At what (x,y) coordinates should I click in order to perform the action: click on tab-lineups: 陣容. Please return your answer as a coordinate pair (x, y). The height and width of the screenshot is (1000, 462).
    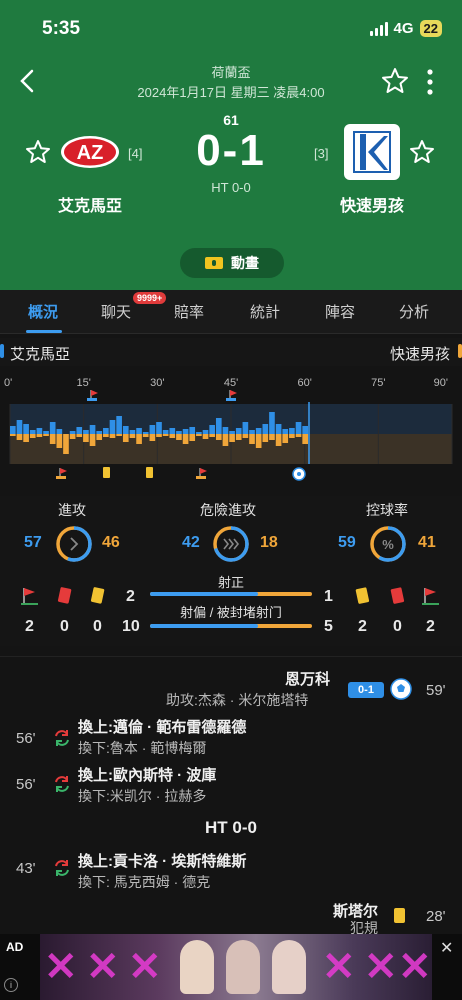
    Looking at the image, I should click on (340, 311).